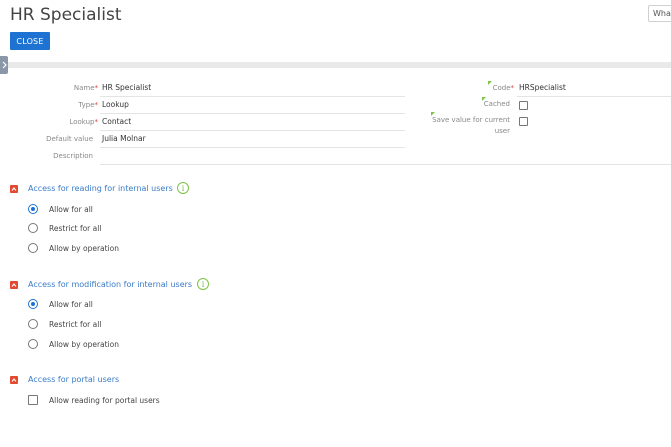  Describe the element at coordinates (33, 400) in the screenshot. I see `portal-reading-checkbox` at that location.